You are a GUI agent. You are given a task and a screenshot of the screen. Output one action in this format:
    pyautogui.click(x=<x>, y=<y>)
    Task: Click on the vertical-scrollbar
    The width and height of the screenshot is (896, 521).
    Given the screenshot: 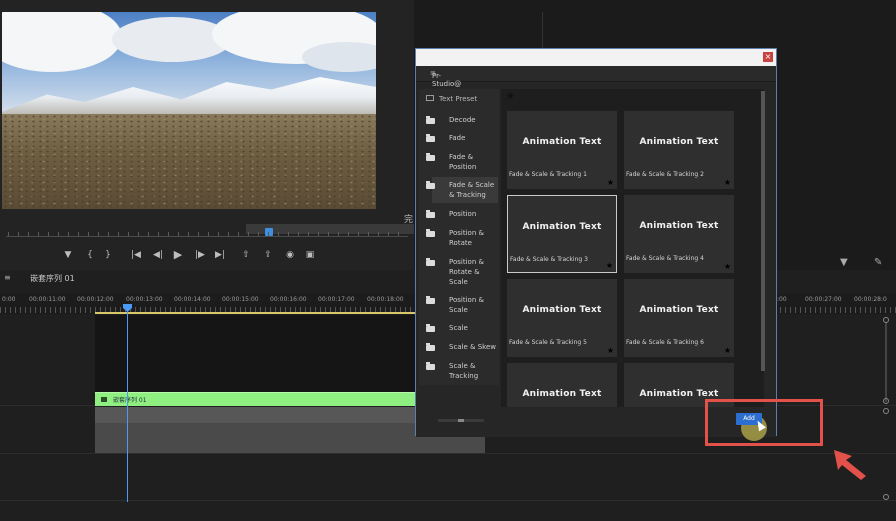 What is the action you would take?
    pyautogui.click(x=886, y=362)
    